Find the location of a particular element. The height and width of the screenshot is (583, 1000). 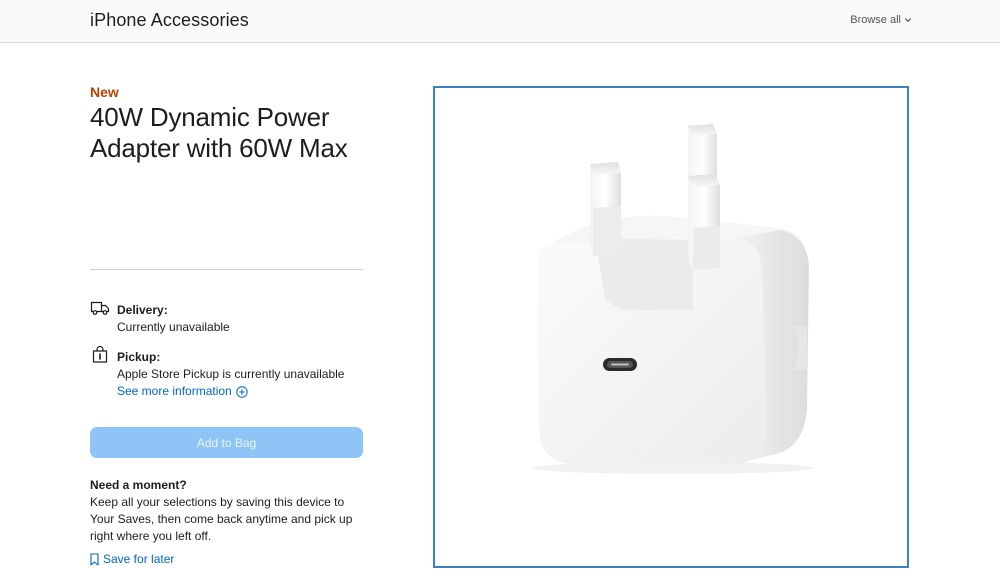

see-more-info-label: See more information is located at coordinates (174, 391).